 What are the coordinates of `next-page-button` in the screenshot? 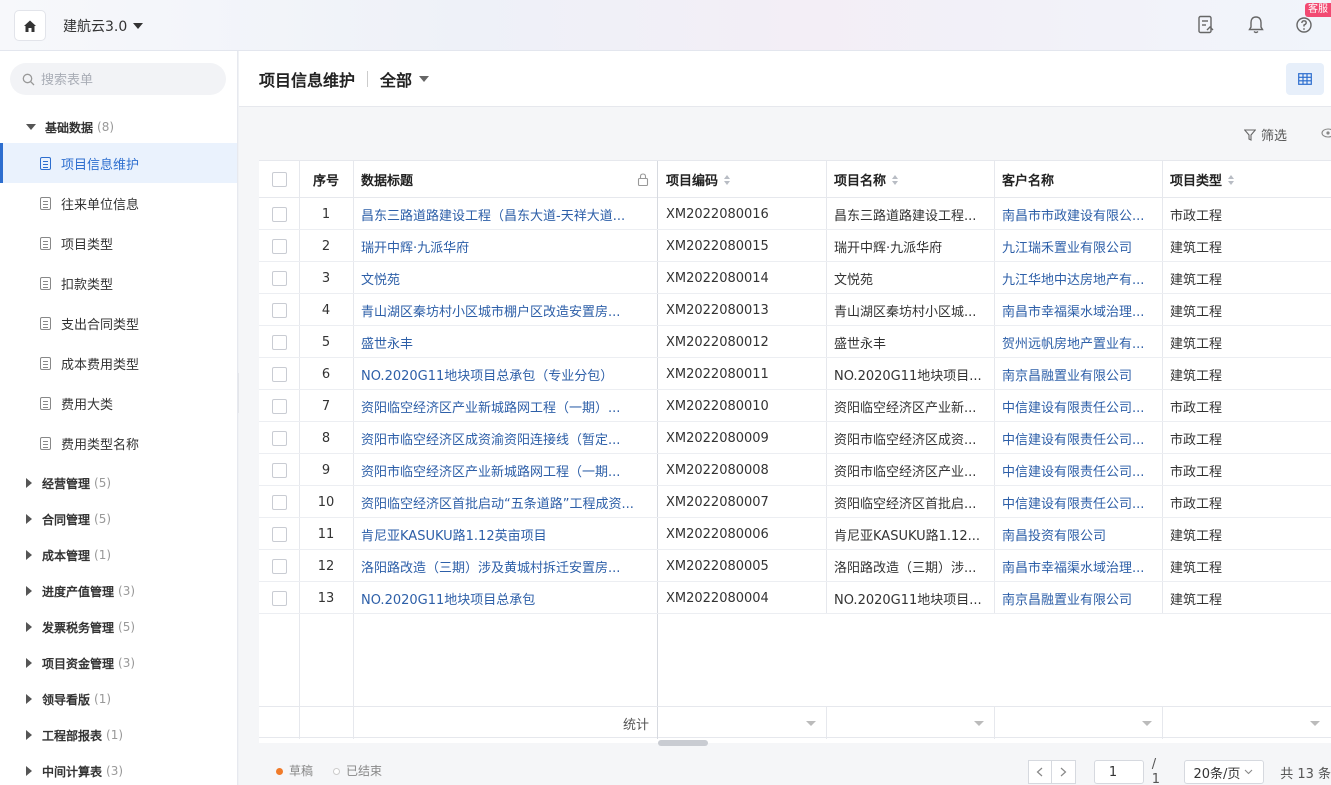 It's located at (1063, 772).